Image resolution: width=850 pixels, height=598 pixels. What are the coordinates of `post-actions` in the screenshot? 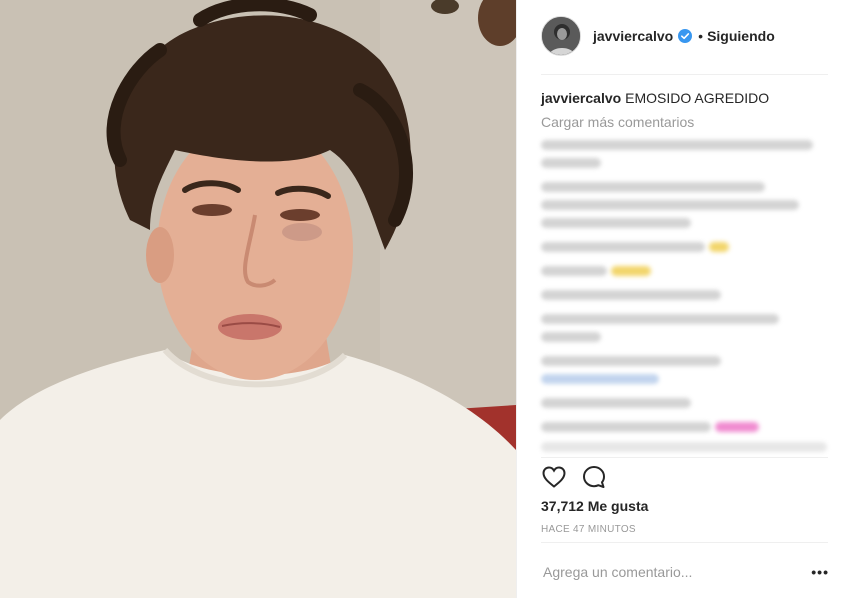 It's located at (581, 477).